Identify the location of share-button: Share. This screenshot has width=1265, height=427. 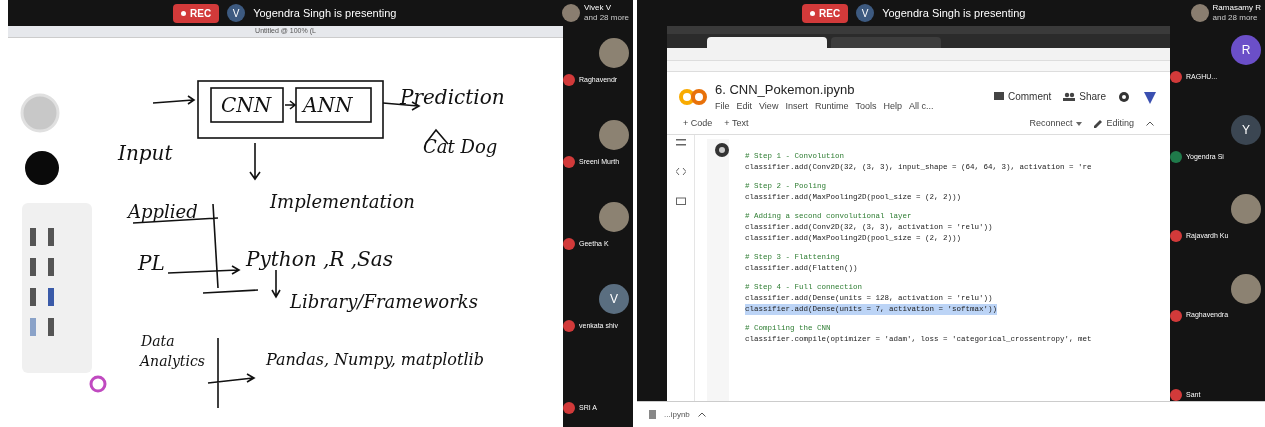
(1084, 96).